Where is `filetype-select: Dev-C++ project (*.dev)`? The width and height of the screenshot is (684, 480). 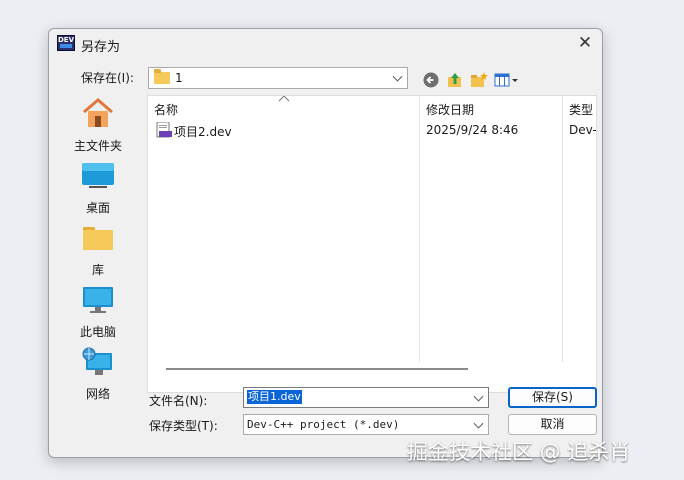
filetype-select: Dev-C++ project (*.dev) is located at coordinates (366, 424).